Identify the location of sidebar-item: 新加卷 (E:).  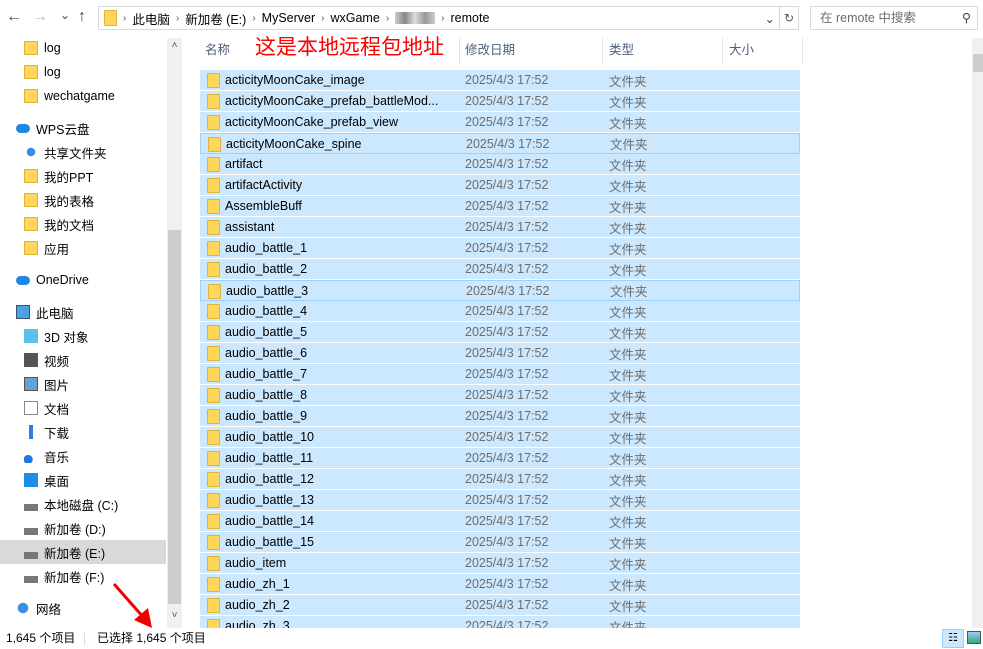
(83, 552).